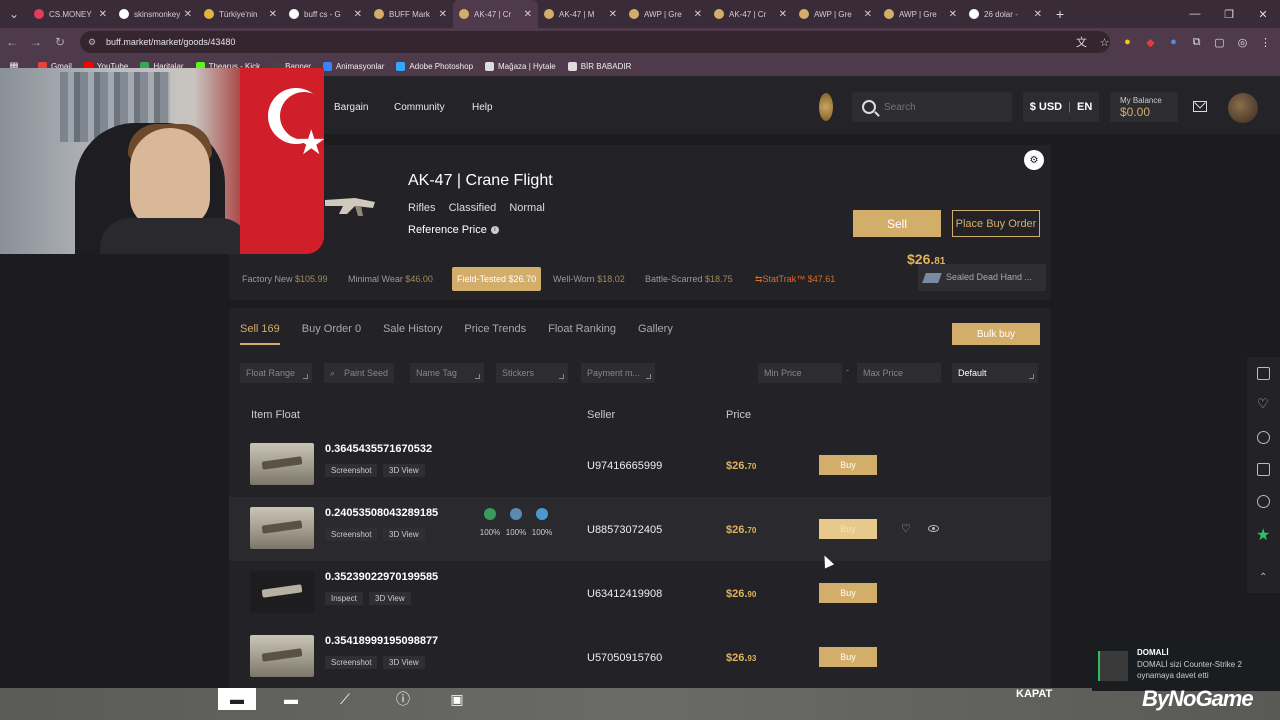  Describe the element at coordinates (344, 598) in the screenshot. I see `screenshot-button: Inspect` at that location.